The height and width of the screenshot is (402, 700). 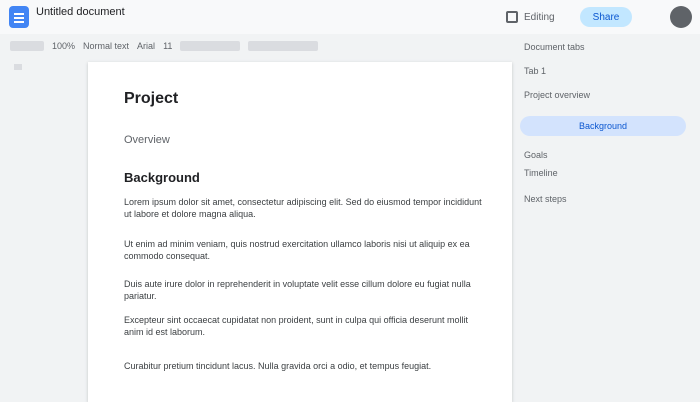 What do you see at coordinates (606, 17) in the screenshot?
I see `share-button: Share` at bounding box center [606, 17].